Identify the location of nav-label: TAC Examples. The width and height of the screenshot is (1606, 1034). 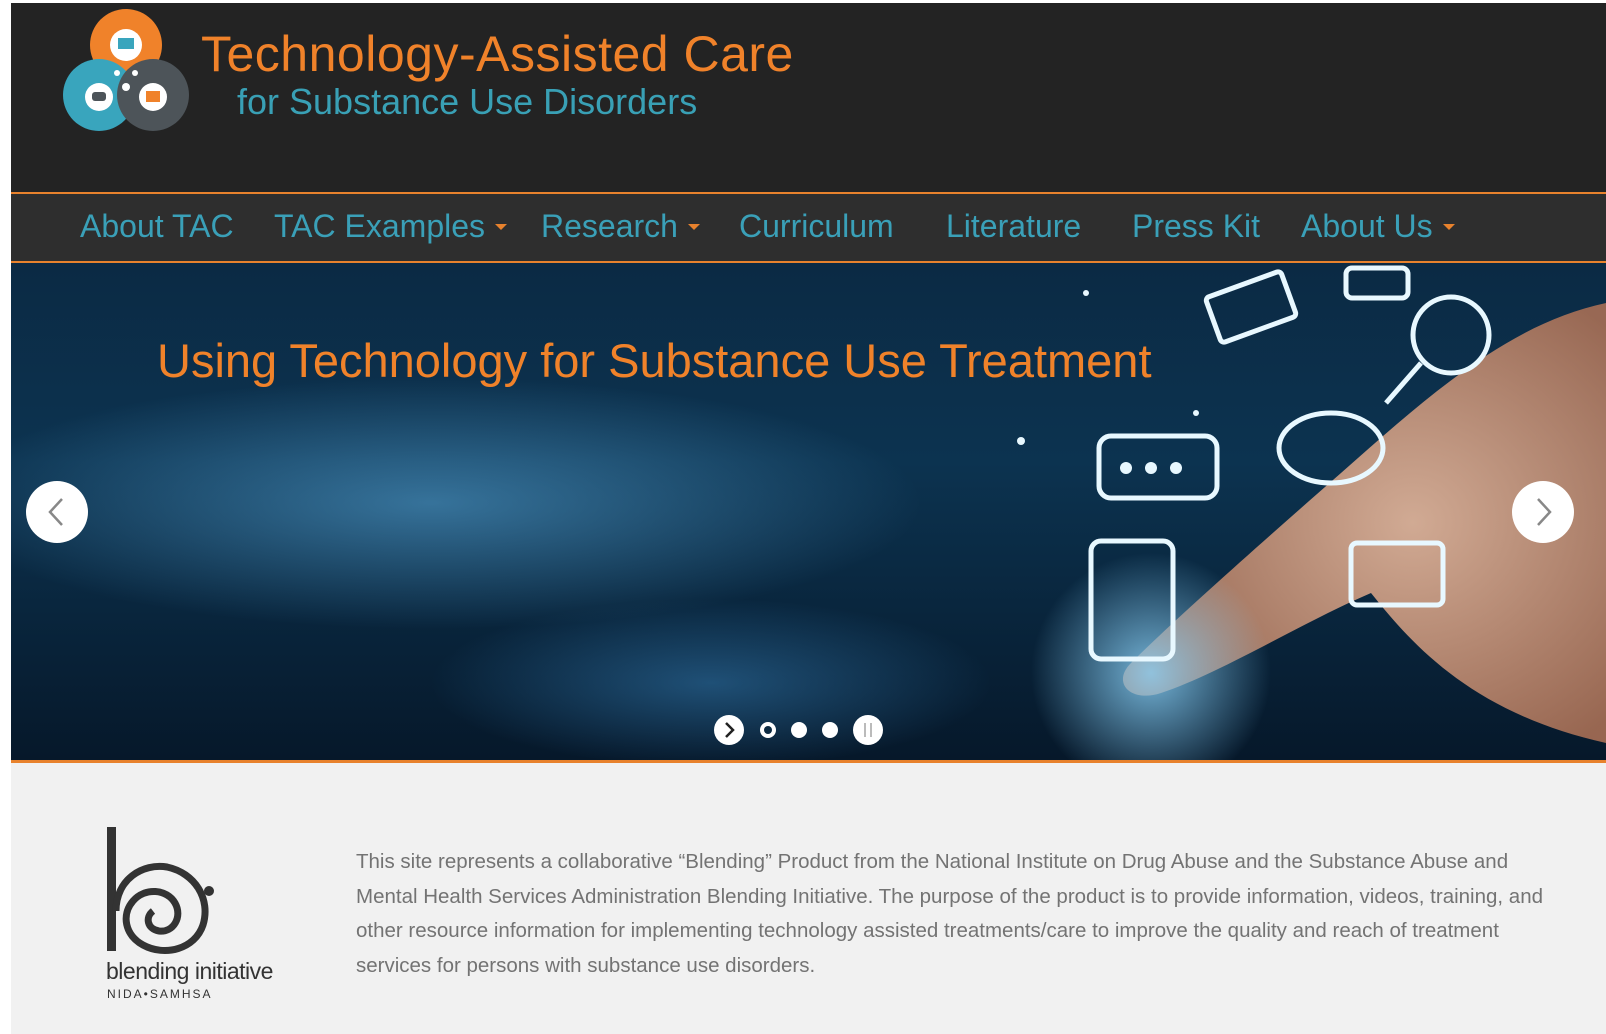
(380, 226).